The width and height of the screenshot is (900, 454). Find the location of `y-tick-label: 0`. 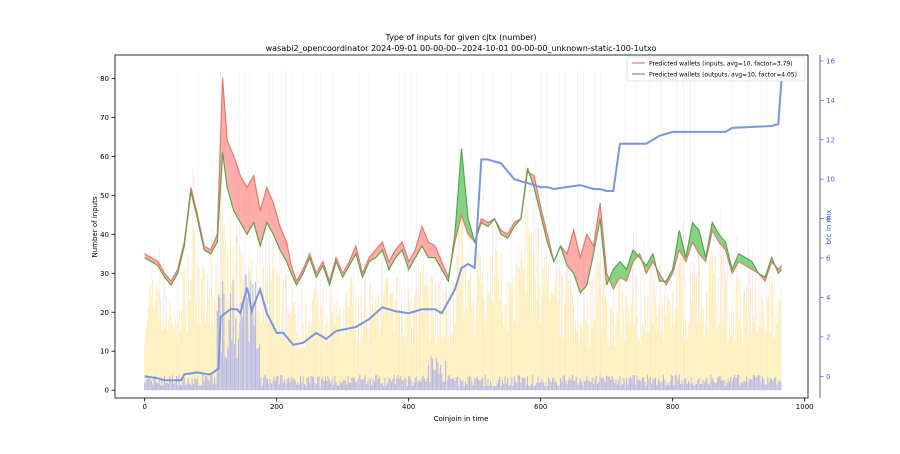

y-tick-label: 0 is located at coordinates (107, 391).